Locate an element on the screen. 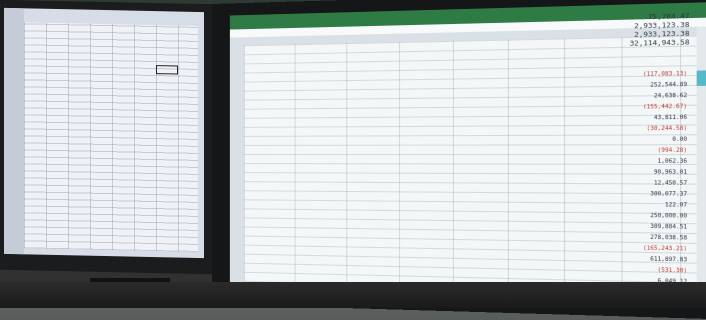  header-total-cell: 32,114,943.58 is located at coordinates (659, 42).